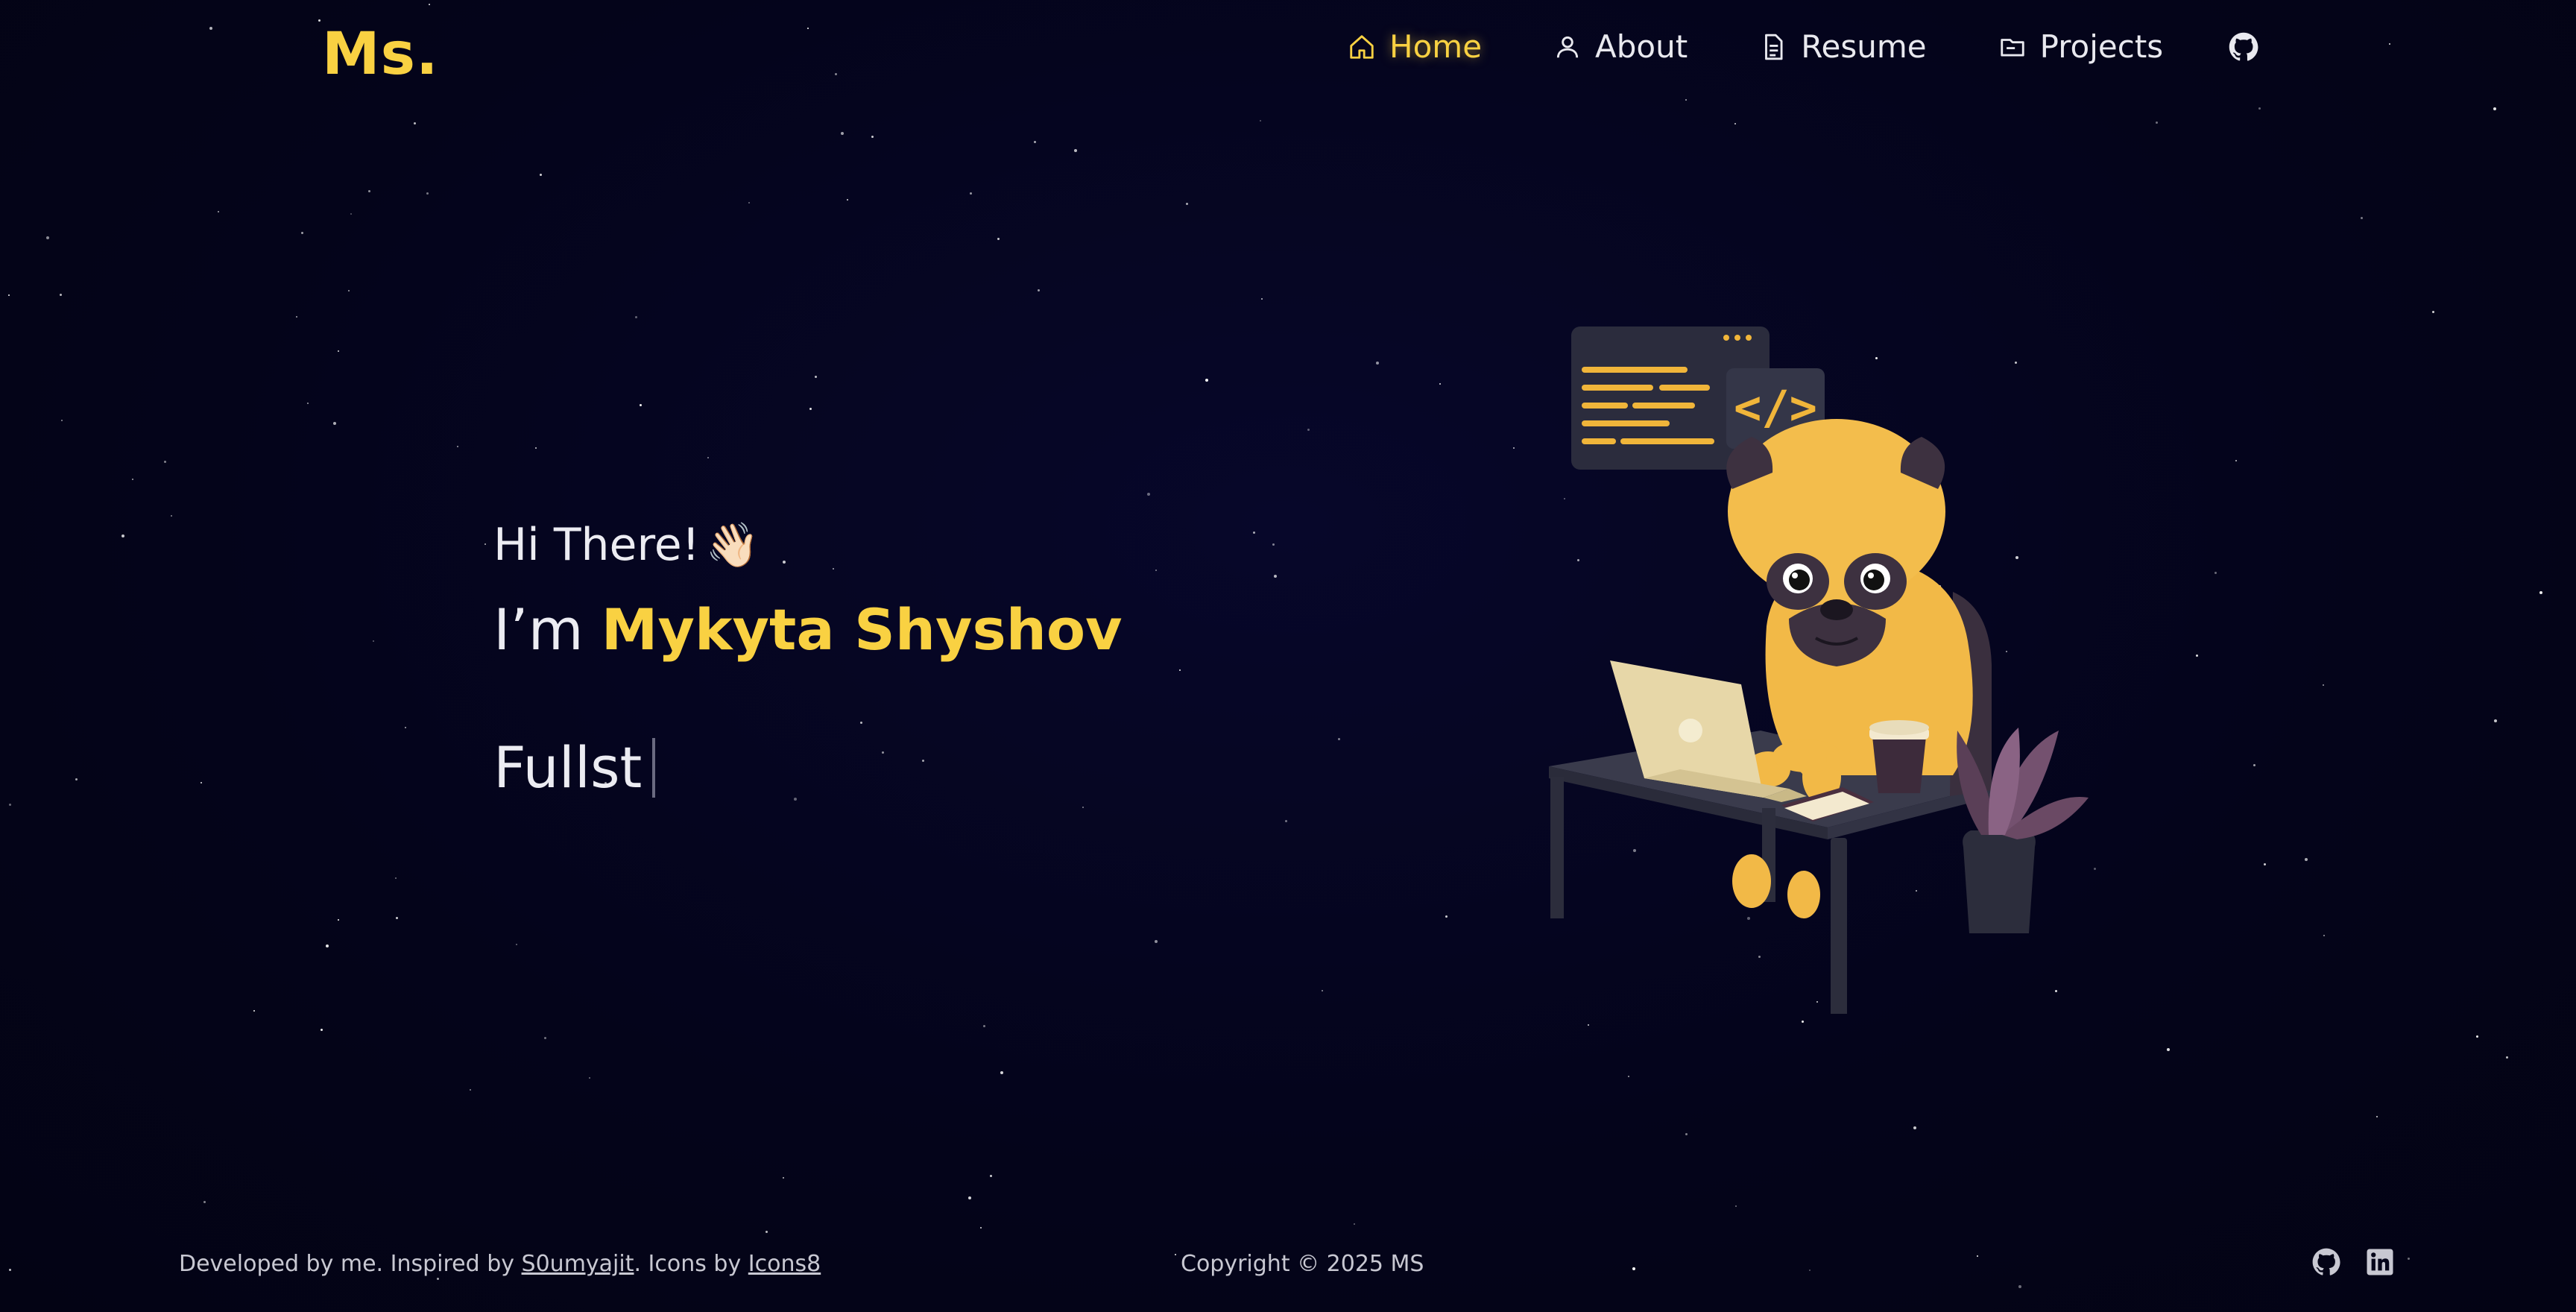 This screenshot has height=1312, width=2576. What do you see at coordinates (346, 1264) in the screenshot?
I see `credit-prefix: Developed by me. Inspired by` at bounding box center [346, 1264].